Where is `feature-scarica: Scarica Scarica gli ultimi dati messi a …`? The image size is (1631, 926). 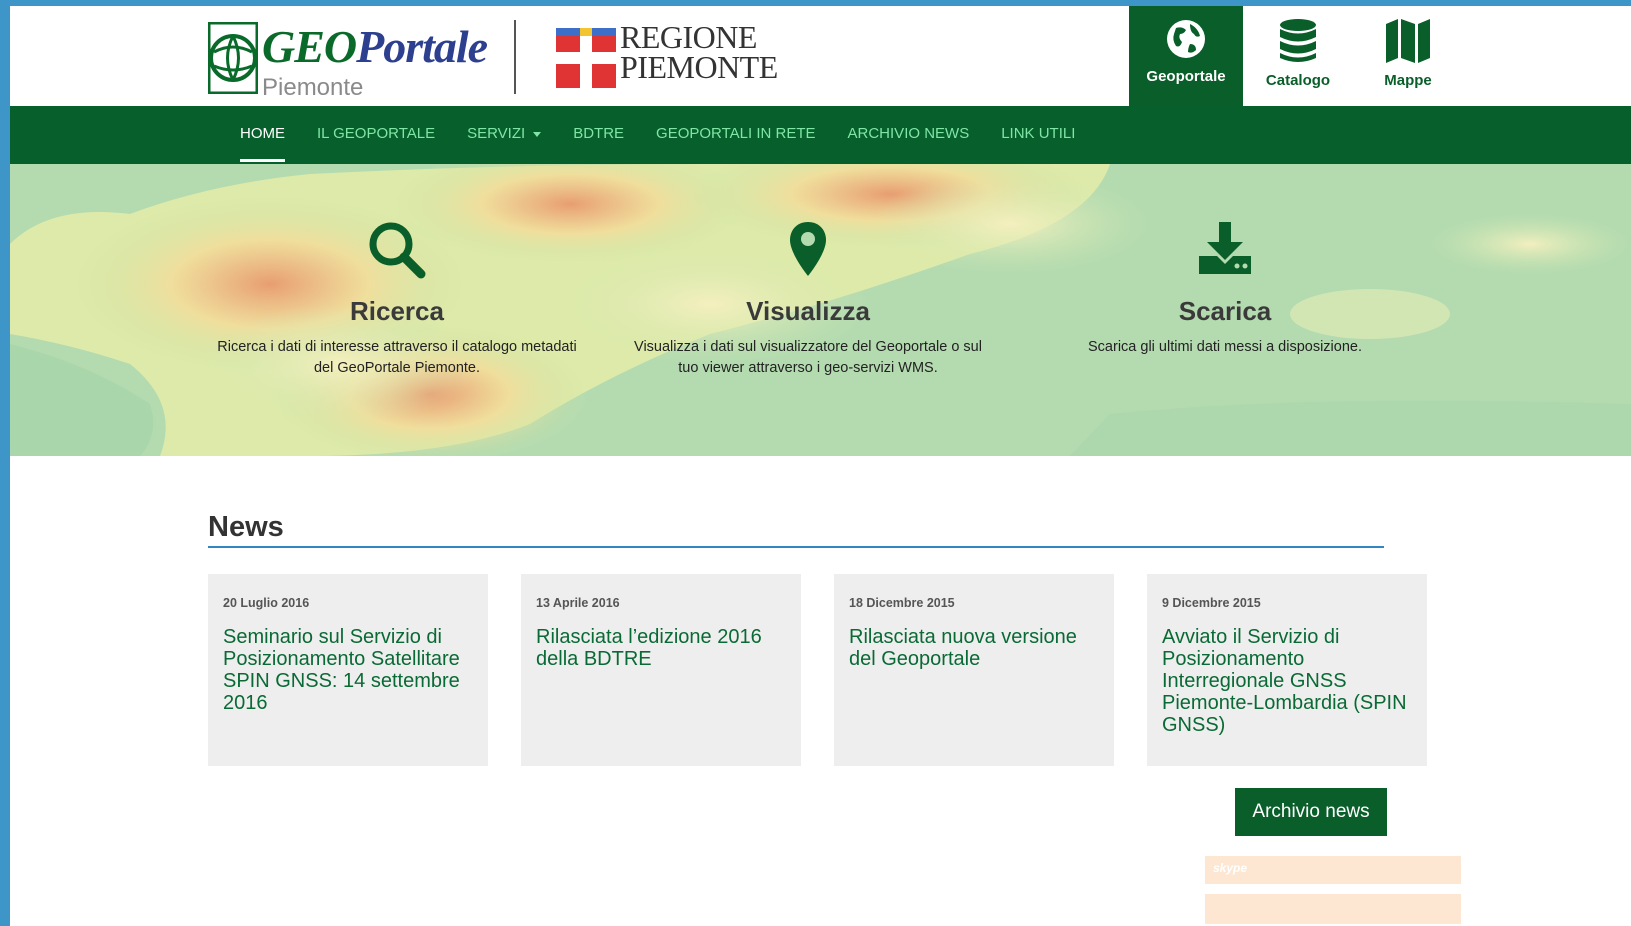
feature-scarica: Scarica Scarica gli ultimi dati messi a … is located at coordinates (1225, 289).